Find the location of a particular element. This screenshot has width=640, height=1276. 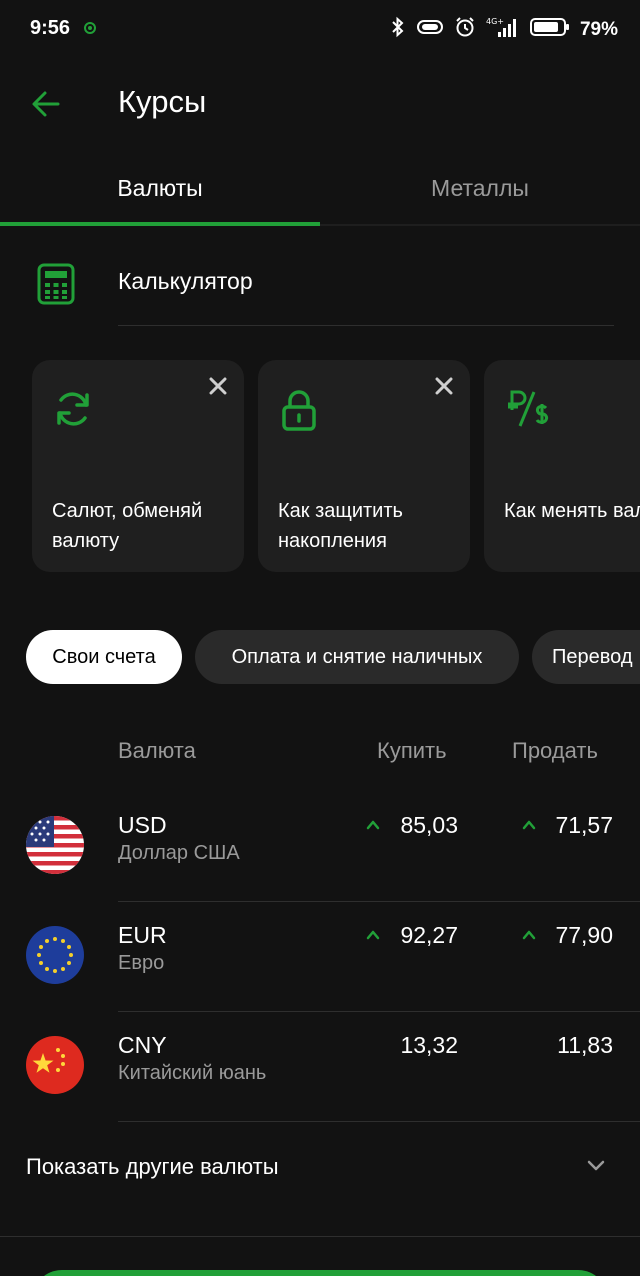

story-card-text: Как менять валюту is located at coordinates (572, 511).